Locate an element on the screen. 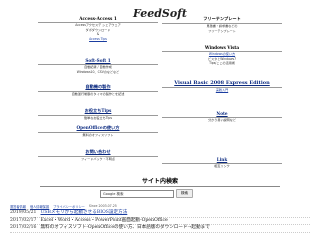 The width and height of the screenshot is (320, 245). right-category-description: 分かり易い説明など is located at coordinates (222, 120).